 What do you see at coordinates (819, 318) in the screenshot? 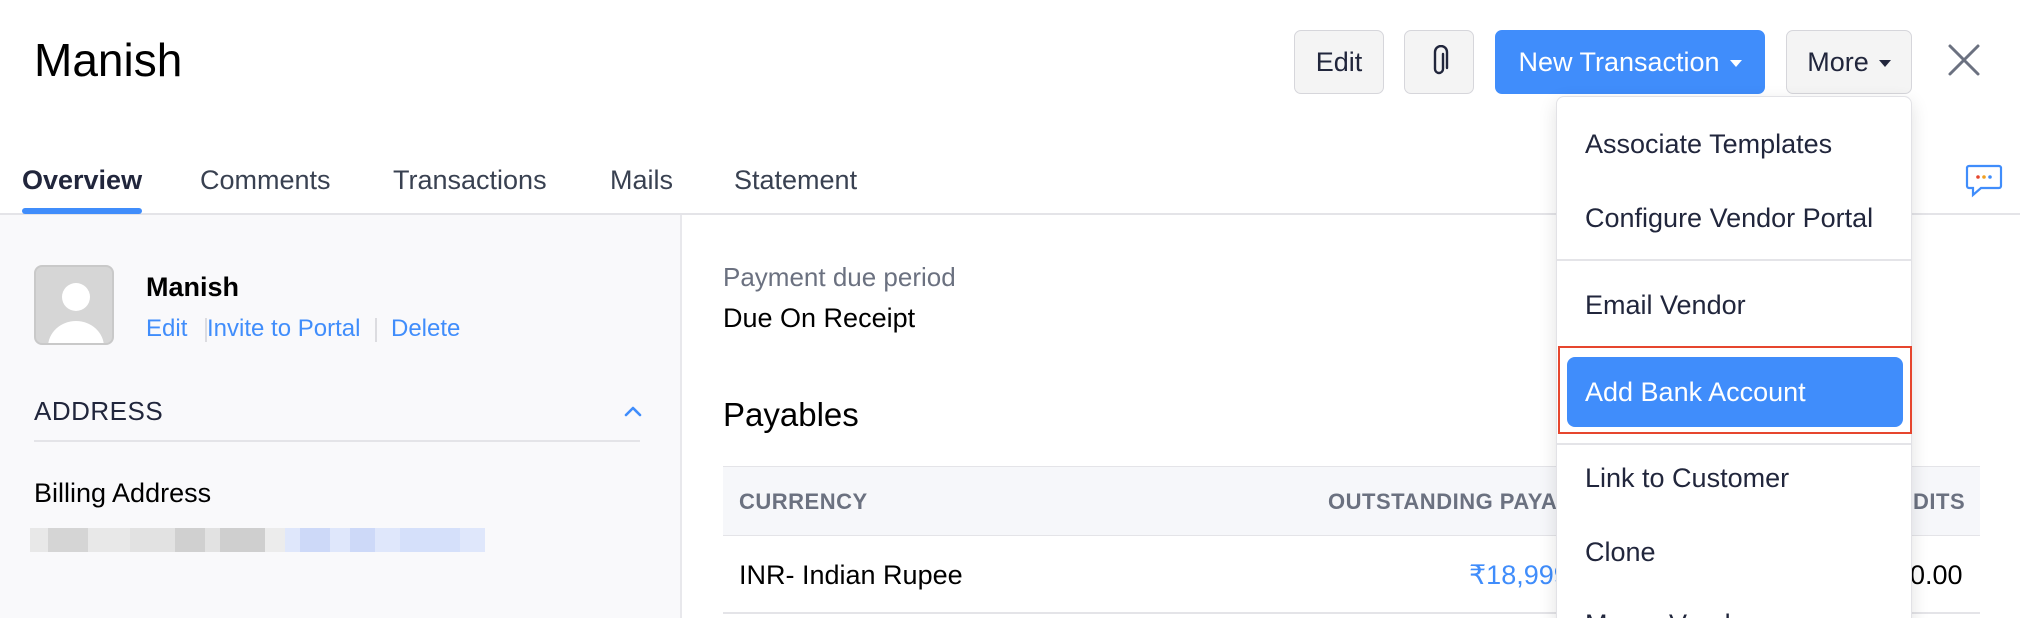
I see `payment-due-value: Due On Receipt` at bounding box center [819, 318].